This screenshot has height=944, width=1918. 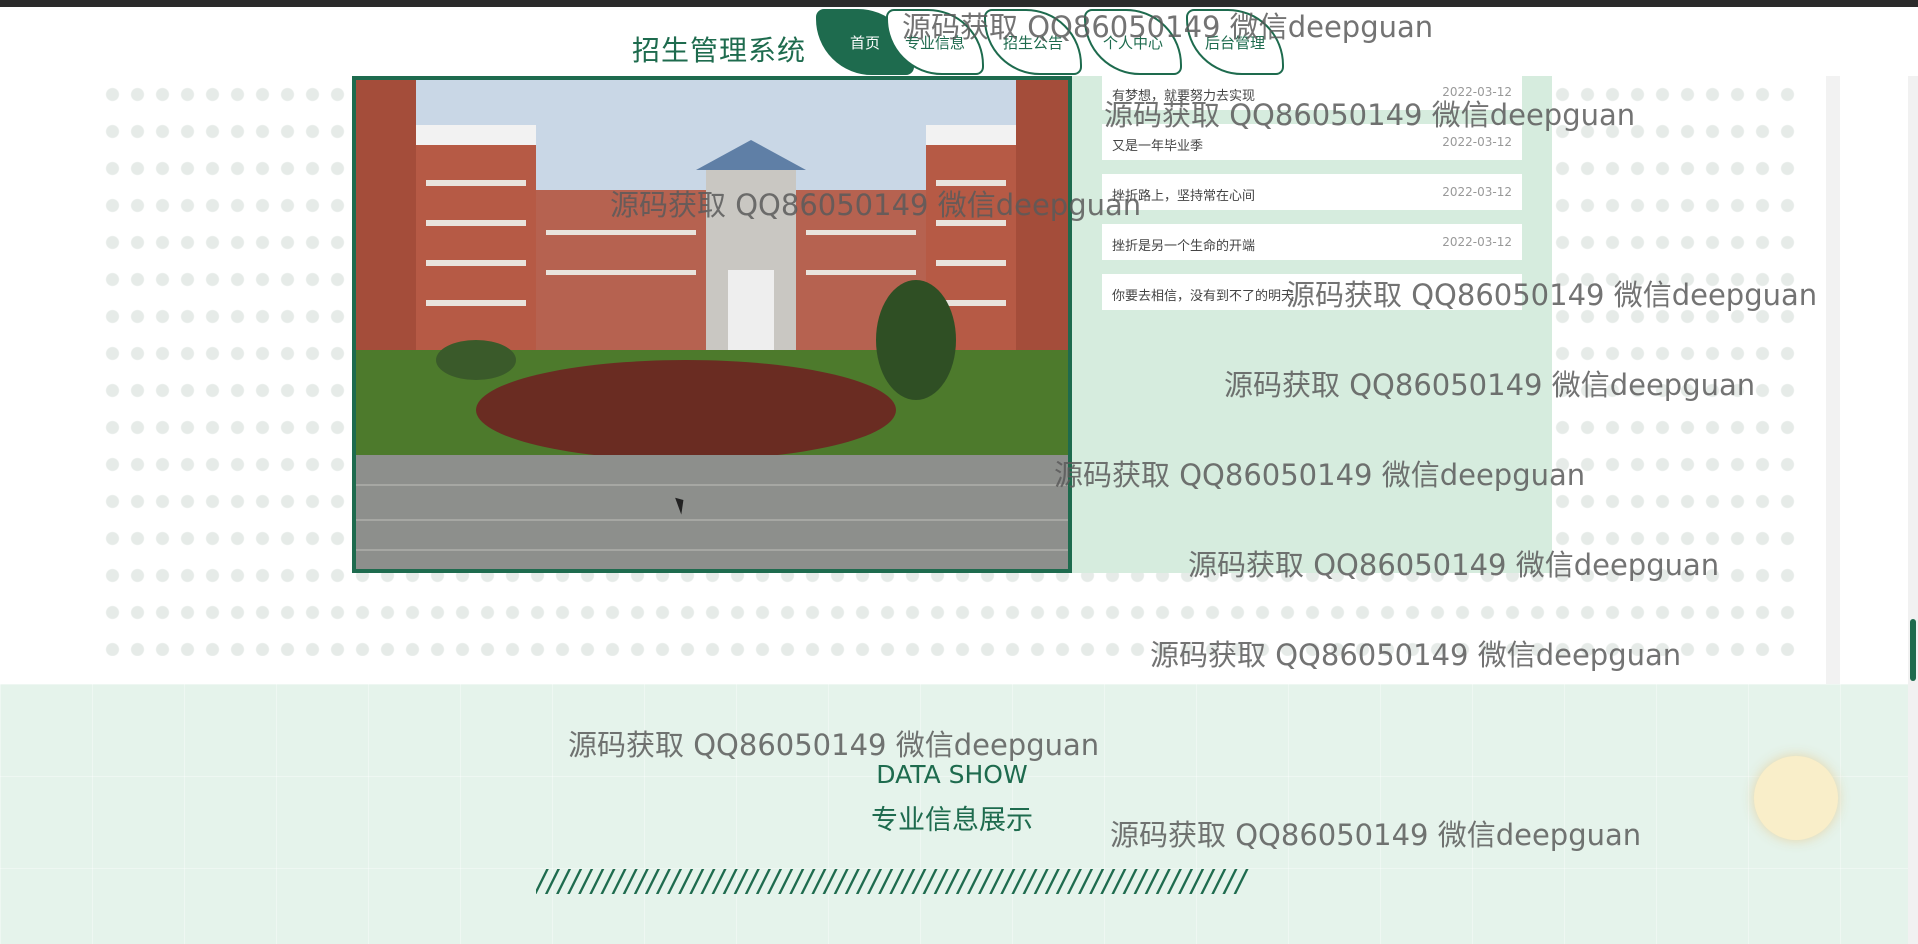 What do you see at coordinates (1312, 292) in the screenshot?
I see `news-item: 你要去相信，没有到不了的明天` at bounding box center [1312, 292].